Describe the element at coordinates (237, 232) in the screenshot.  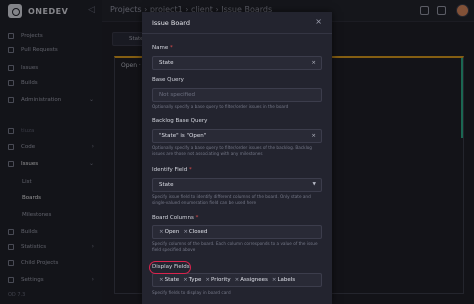
I see `board-columns-input: ×Open ×Closed` at that location.